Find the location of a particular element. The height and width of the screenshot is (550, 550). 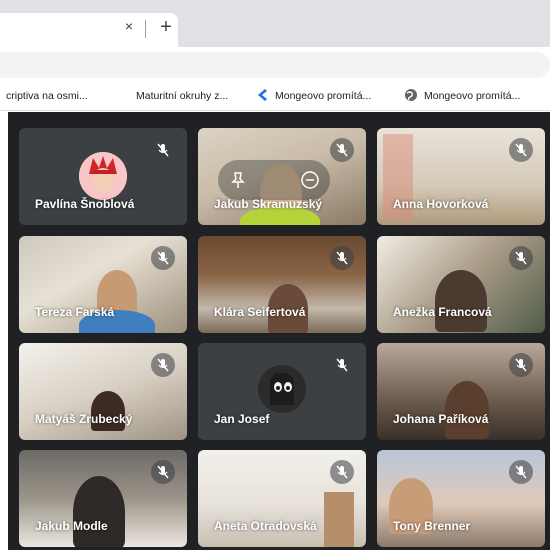

participant-name: Tony Brenner is located at coordinates (432, 526).